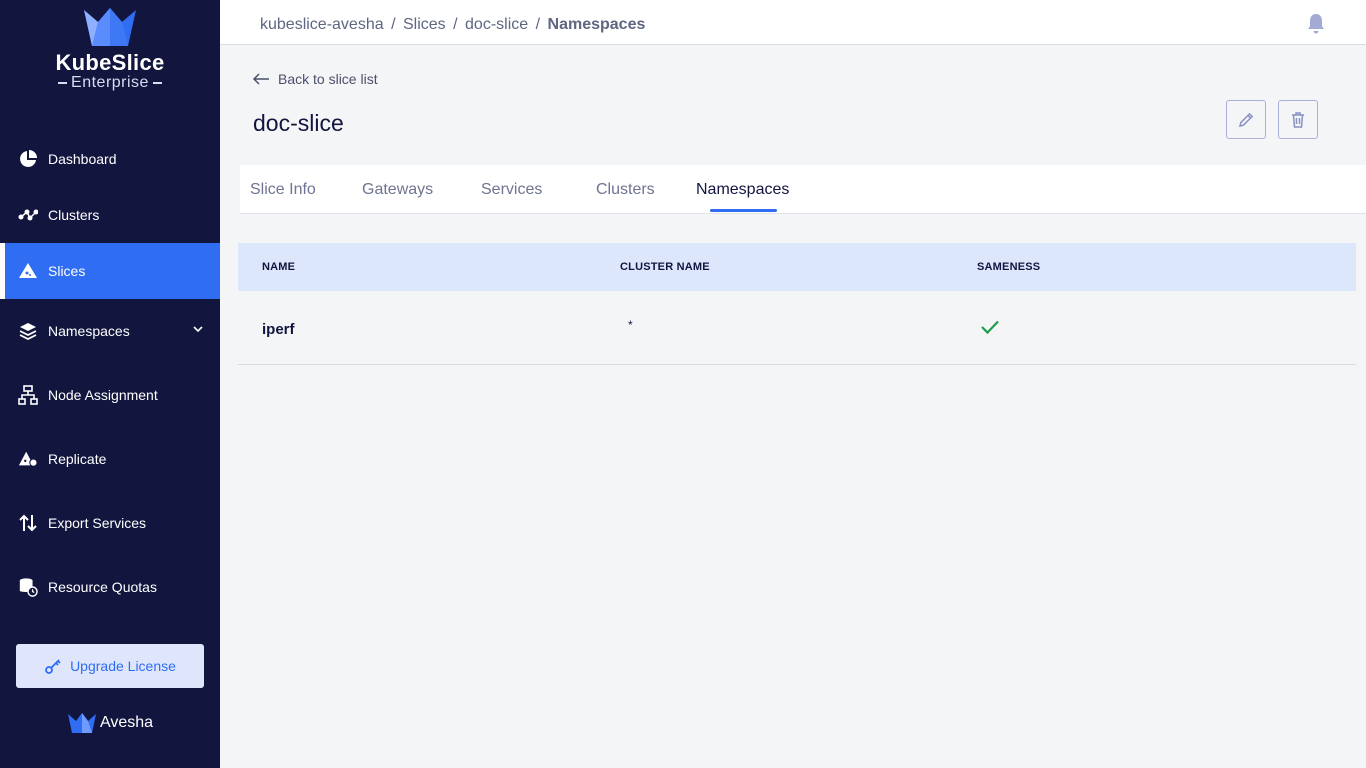 The image size is (1366, 768). I want to click on breadcrumb-item-slice: doc-slice, so click(496, 24).